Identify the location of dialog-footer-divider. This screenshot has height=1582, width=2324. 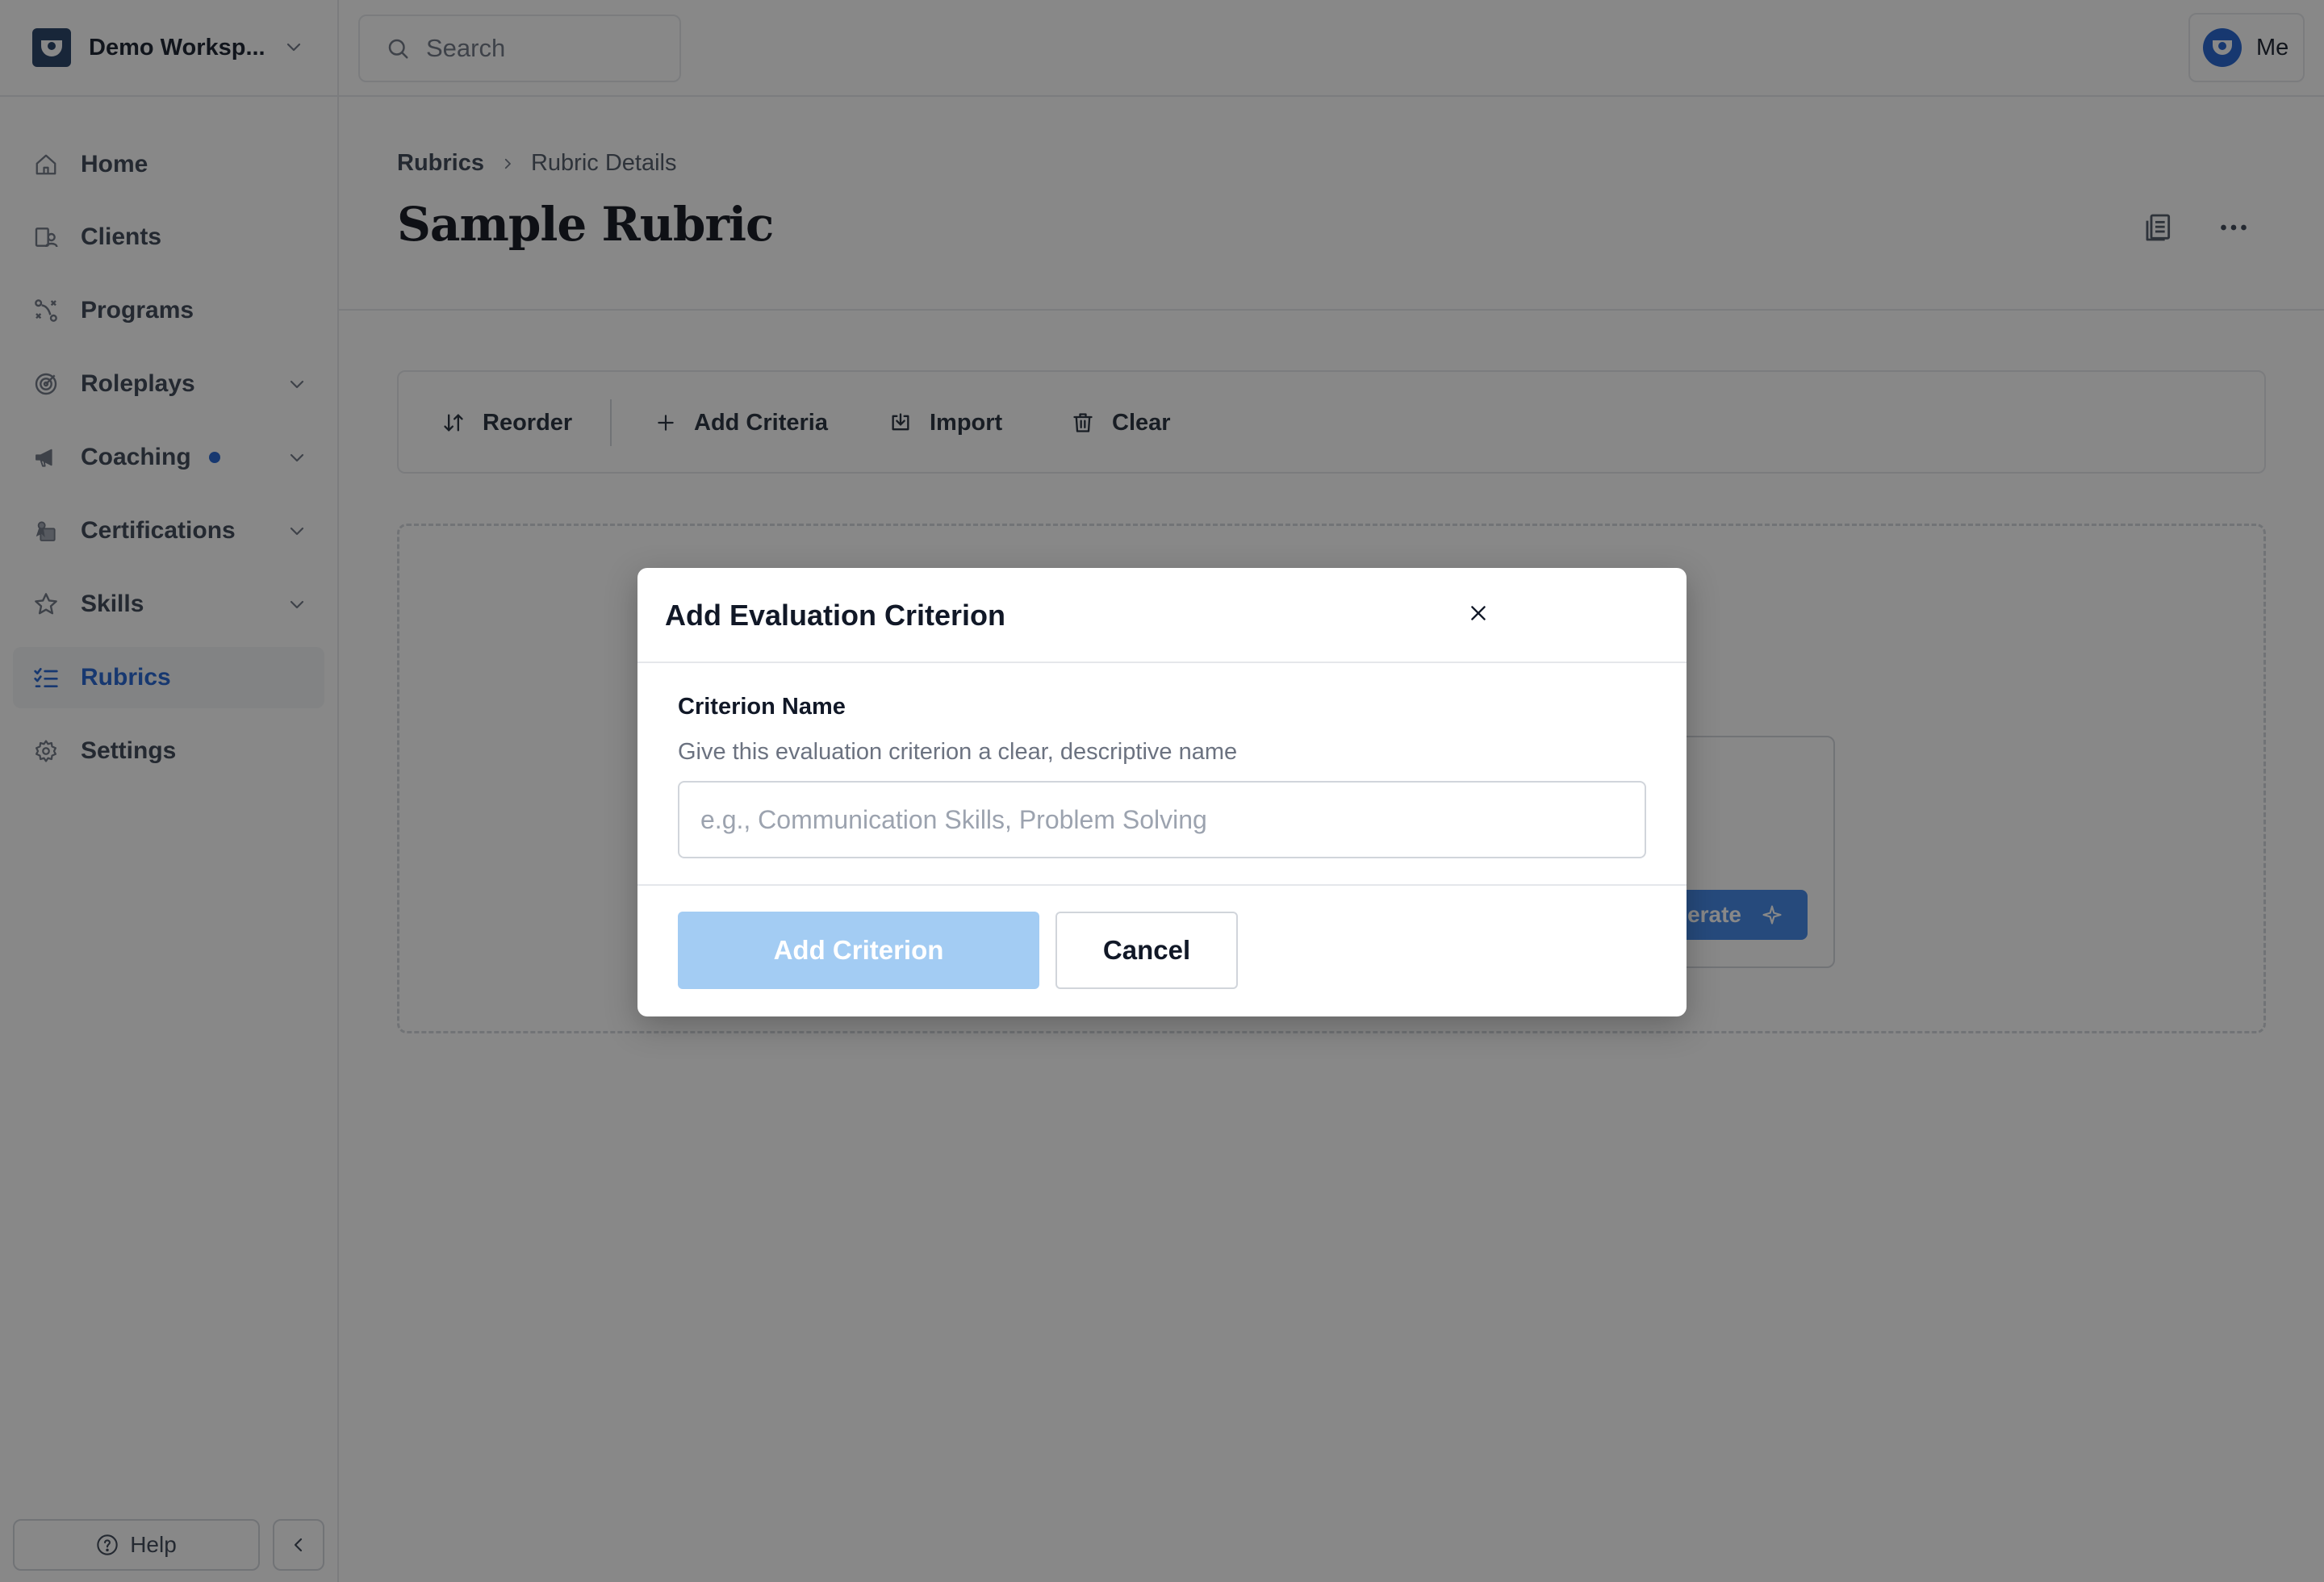
(1162, 885).